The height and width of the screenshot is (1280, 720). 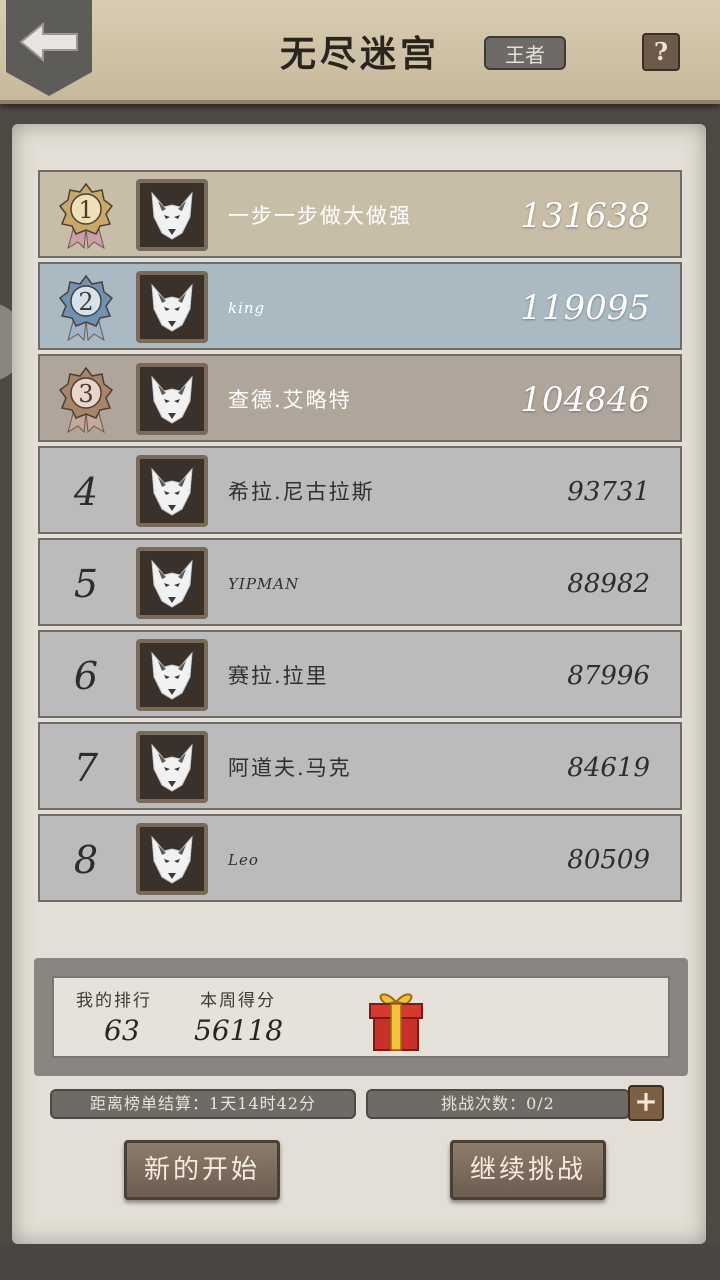 I want to click on player-name: king, so click(x=247, y=308).